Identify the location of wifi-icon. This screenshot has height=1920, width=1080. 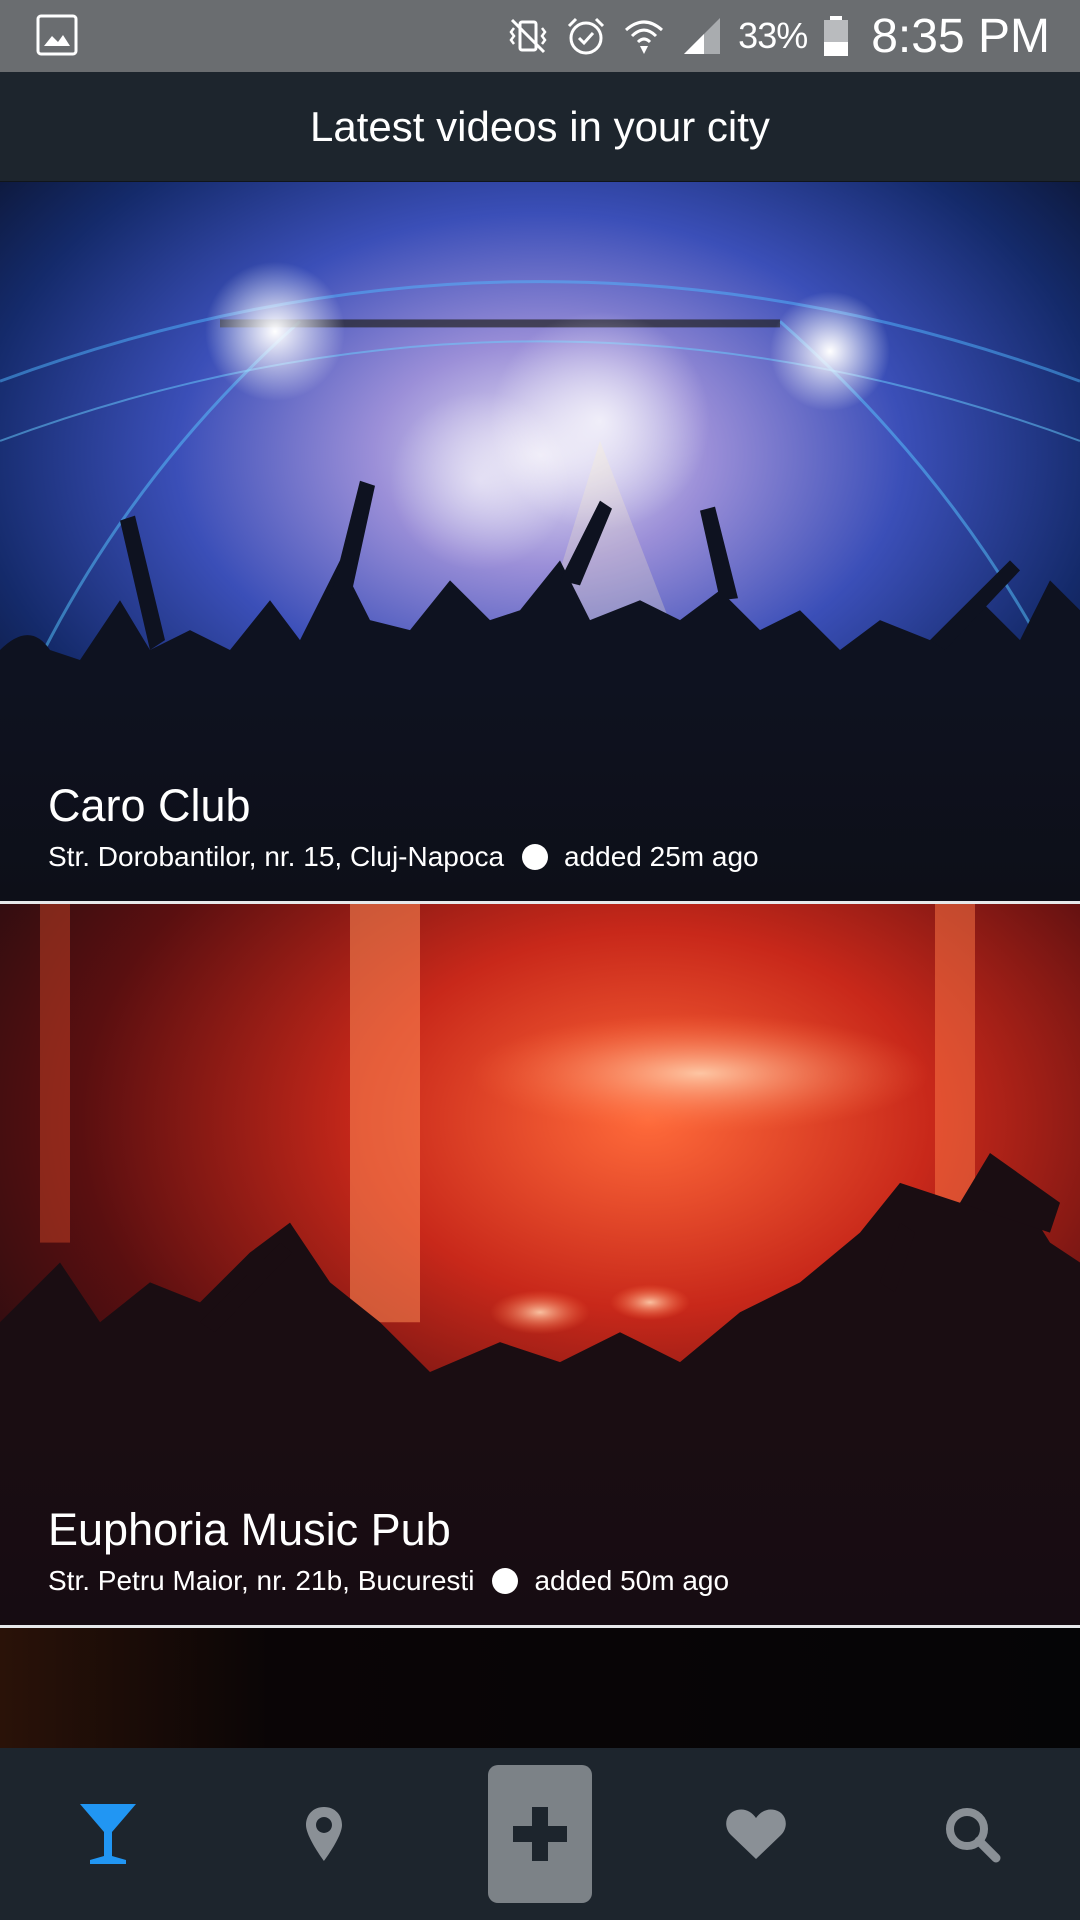
(644, 37).